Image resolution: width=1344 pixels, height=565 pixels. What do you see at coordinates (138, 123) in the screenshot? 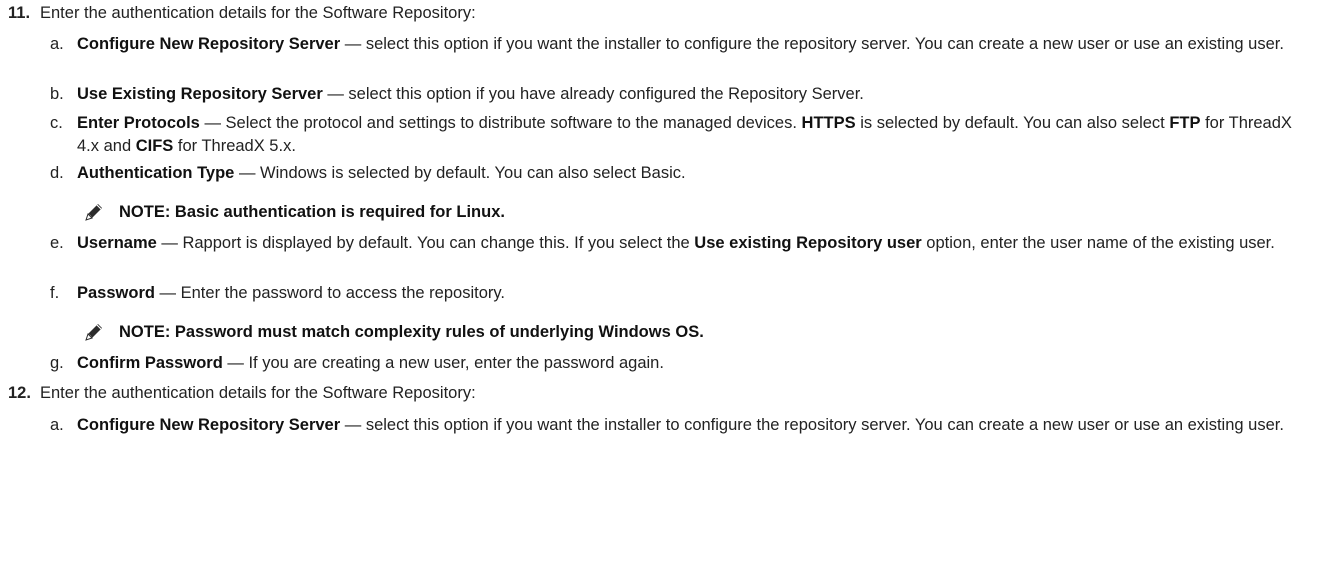
I see `item-term: Enter Protocols` at bounding box center [138, 123].